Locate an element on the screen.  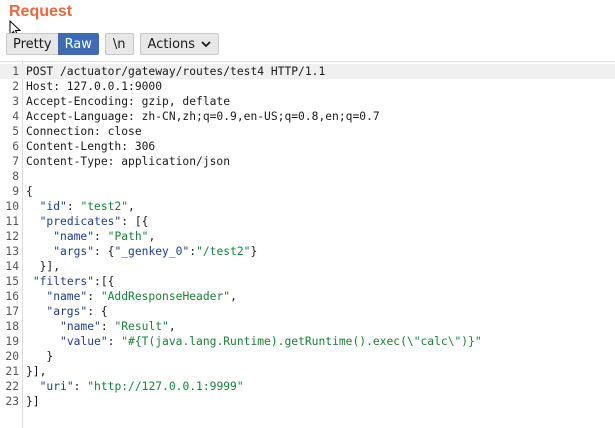
line-text: } is located at coordinates (40, 356).